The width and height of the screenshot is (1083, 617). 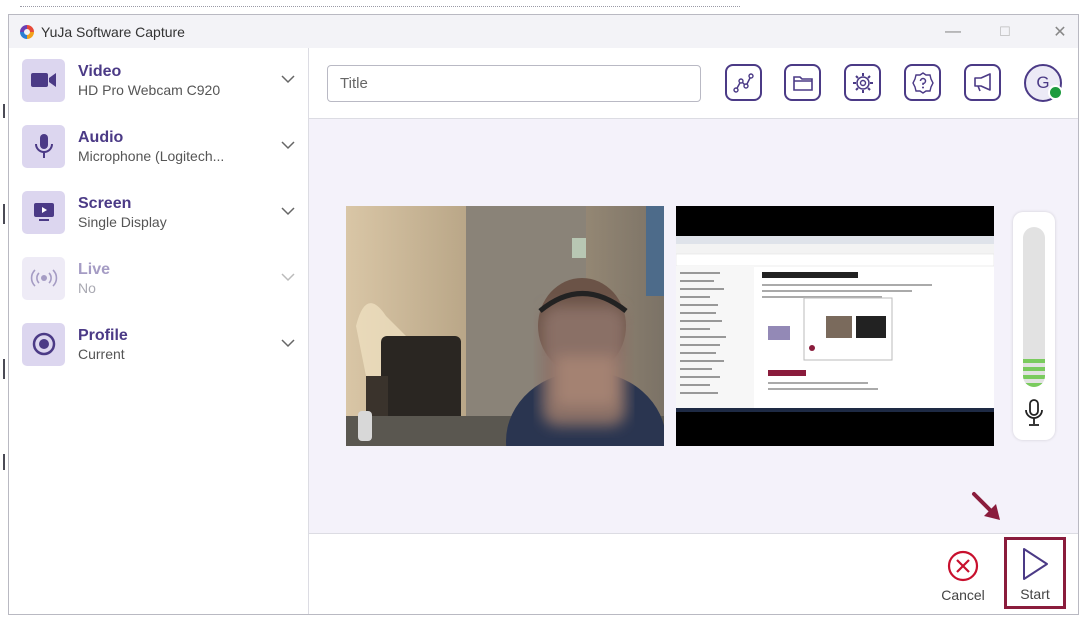 What do you see at coordinates (953, 31) in the screenshot?
I see `minimize-button: —` at bounding box center [953, 31].